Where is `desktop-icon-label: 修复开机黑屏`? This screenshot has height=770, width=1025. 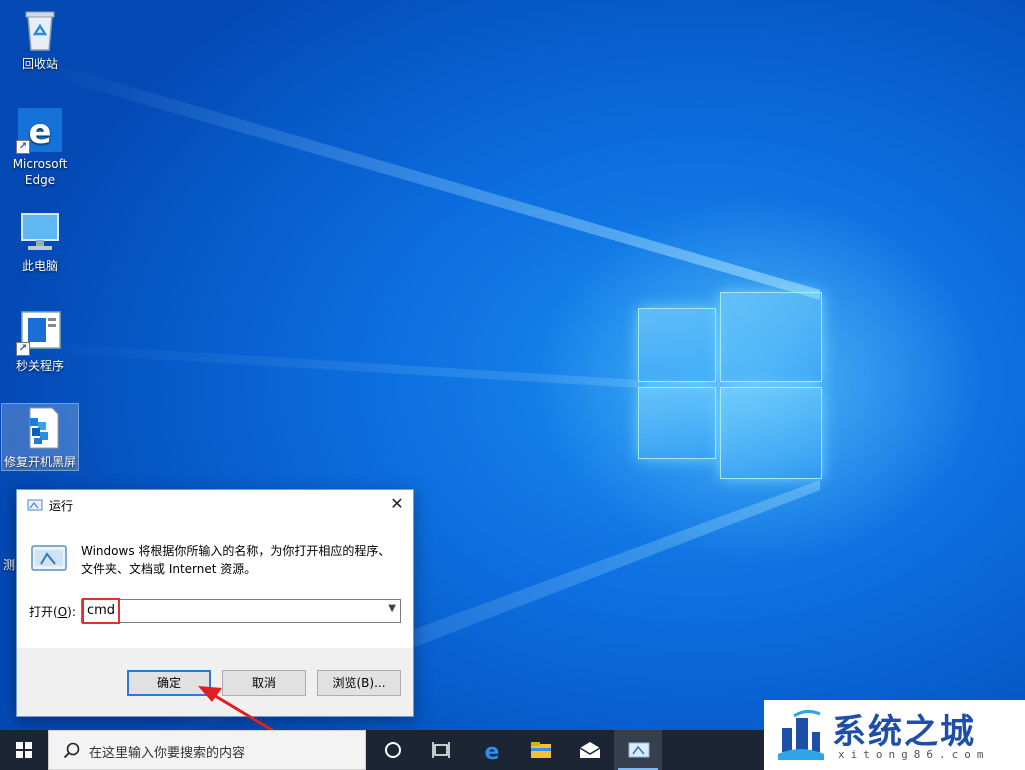 desktop-icon-label: 修复开机黑屏 is located at coordinates (39, 462).